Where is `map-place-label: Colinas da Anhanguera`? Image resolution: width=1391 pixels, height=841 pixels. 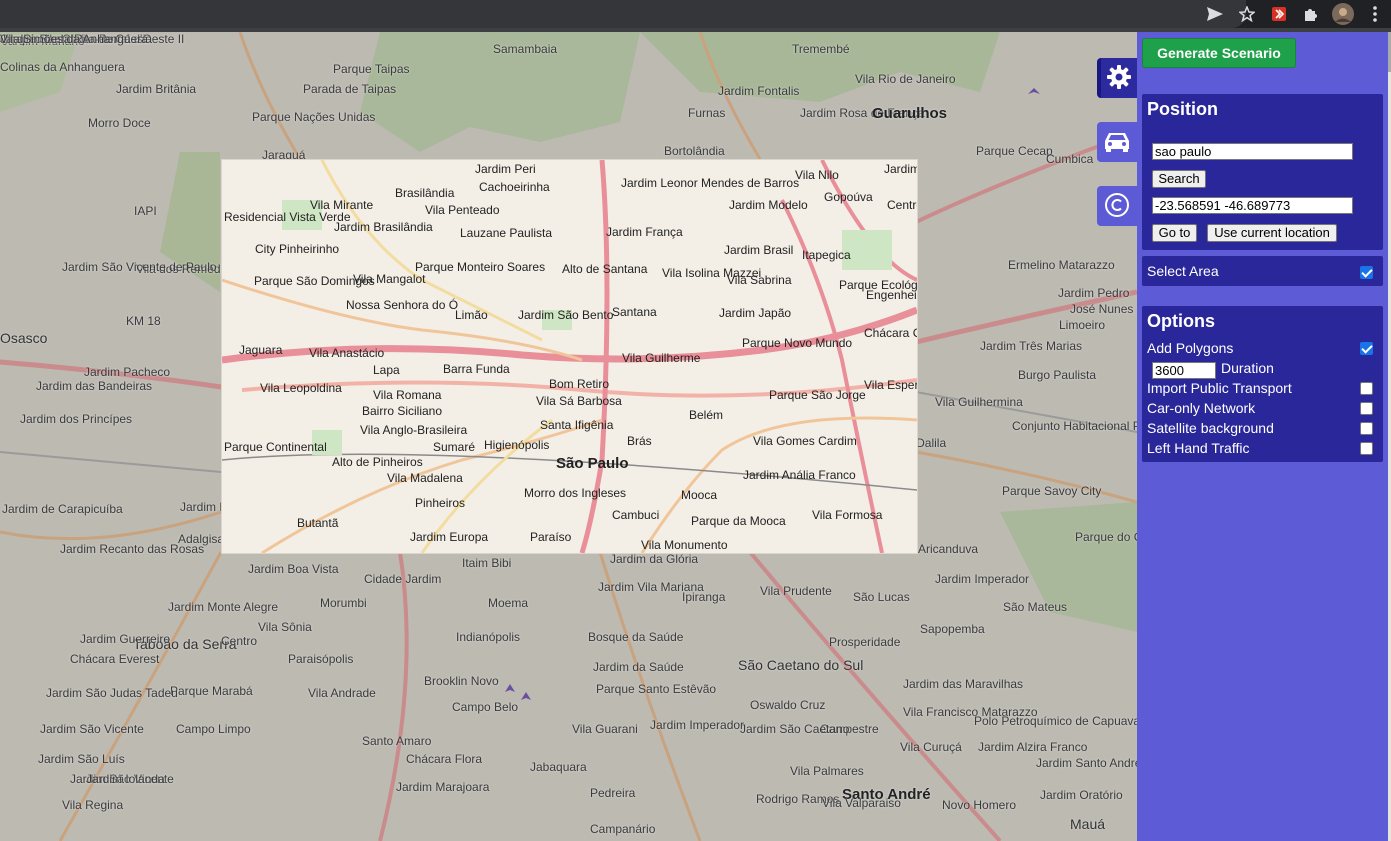
map-place-label: Colinas da Anhanguera is located at coordinates (62, 67).